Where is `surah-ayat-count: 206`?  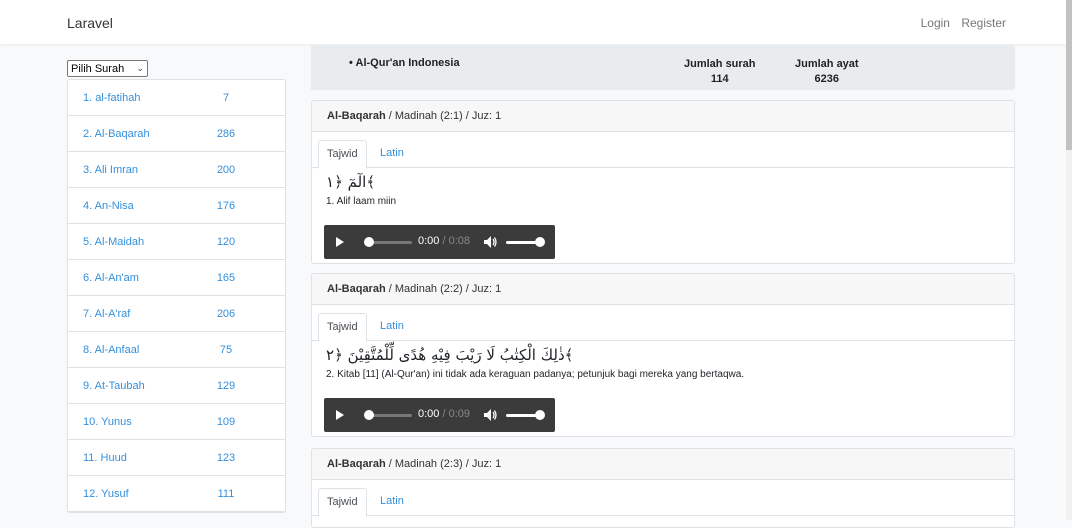
surah-ayat-count: 206 is located at coordinates (226, 314).